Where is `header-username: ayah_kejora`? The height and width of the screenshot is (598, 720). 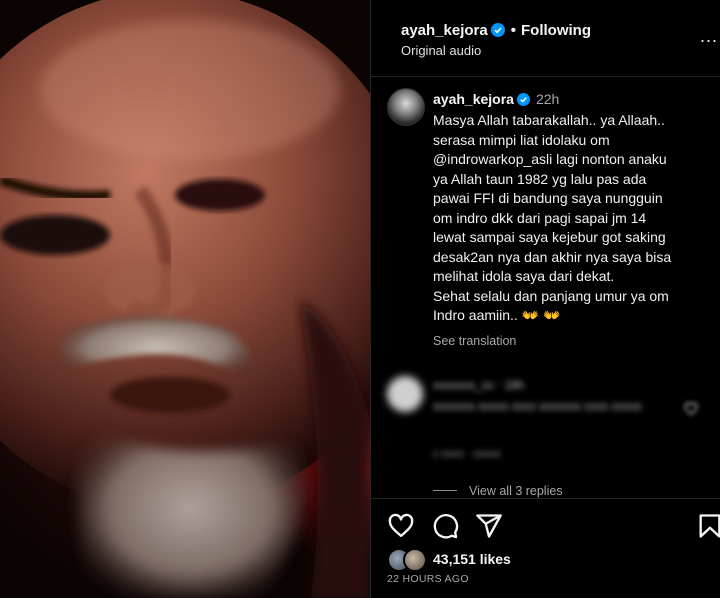
header-username: ayah_kejora is located at coordinates (444, 30).